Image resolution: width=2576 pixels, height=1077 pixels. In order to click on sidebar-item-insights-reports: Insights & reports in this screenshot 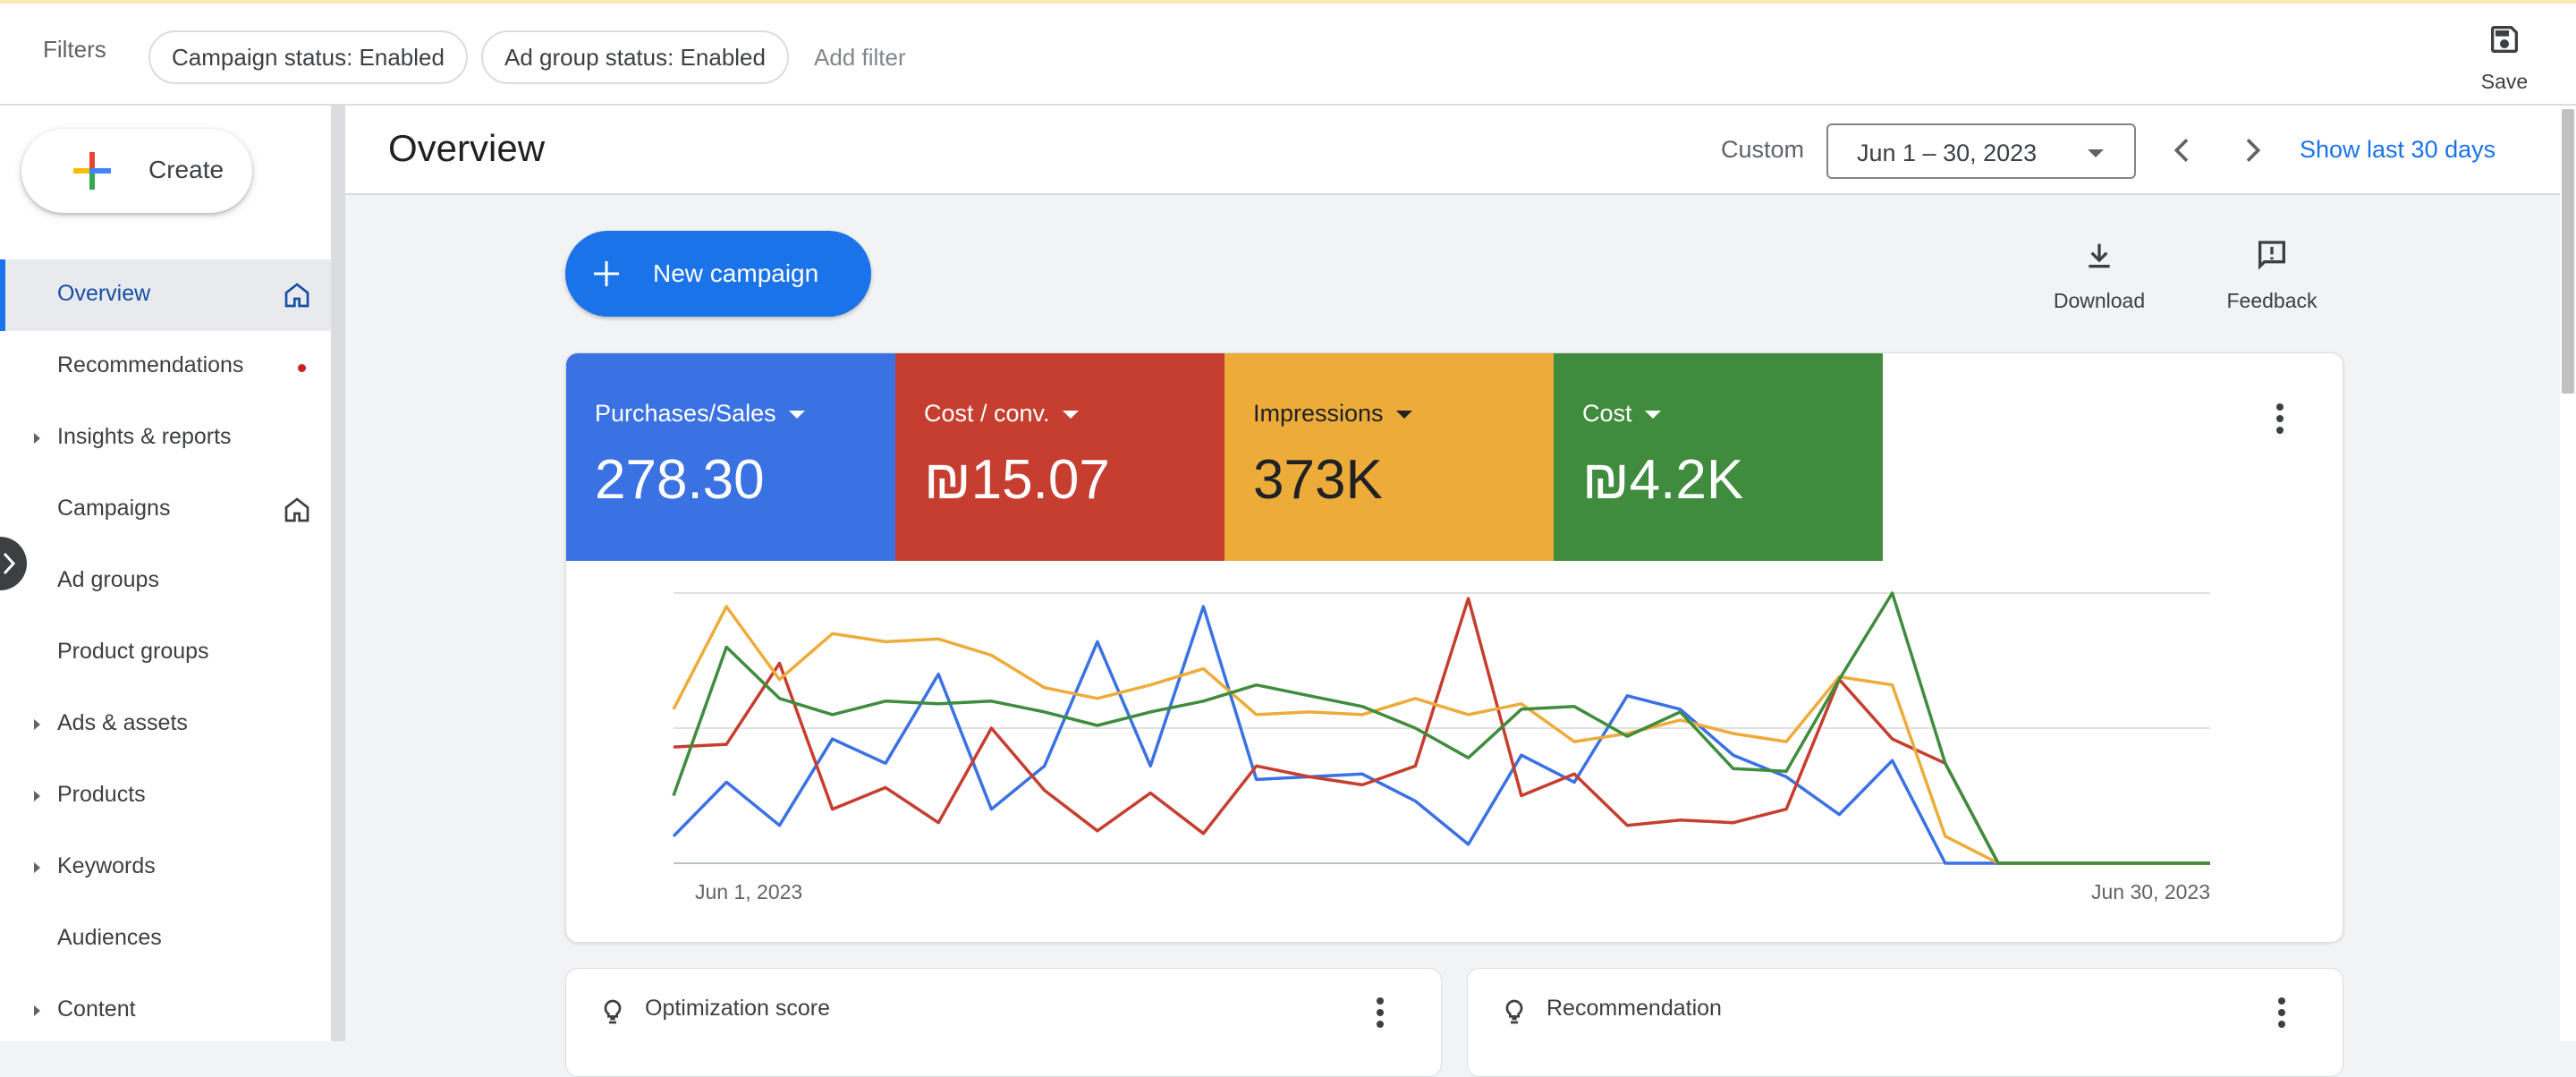, I will do `click(165, 438)`.